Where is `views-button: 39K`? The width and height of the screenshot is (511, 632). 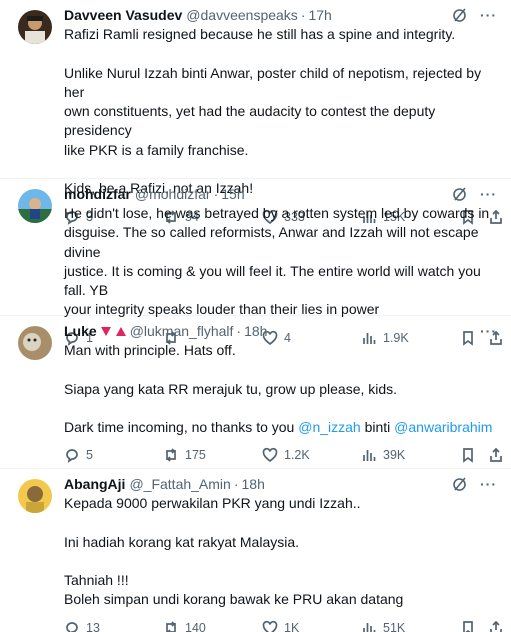
views-button: 39K is located at coordinates (383, 455).